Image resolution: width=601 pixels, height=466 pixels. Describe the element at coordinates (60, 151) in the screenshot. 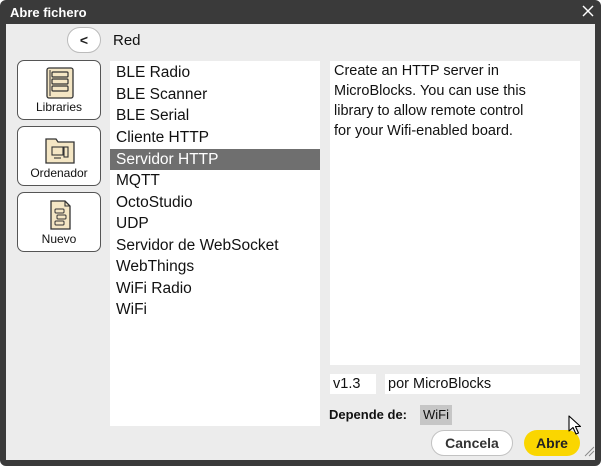

I see `computer-folder-icon` at that location.